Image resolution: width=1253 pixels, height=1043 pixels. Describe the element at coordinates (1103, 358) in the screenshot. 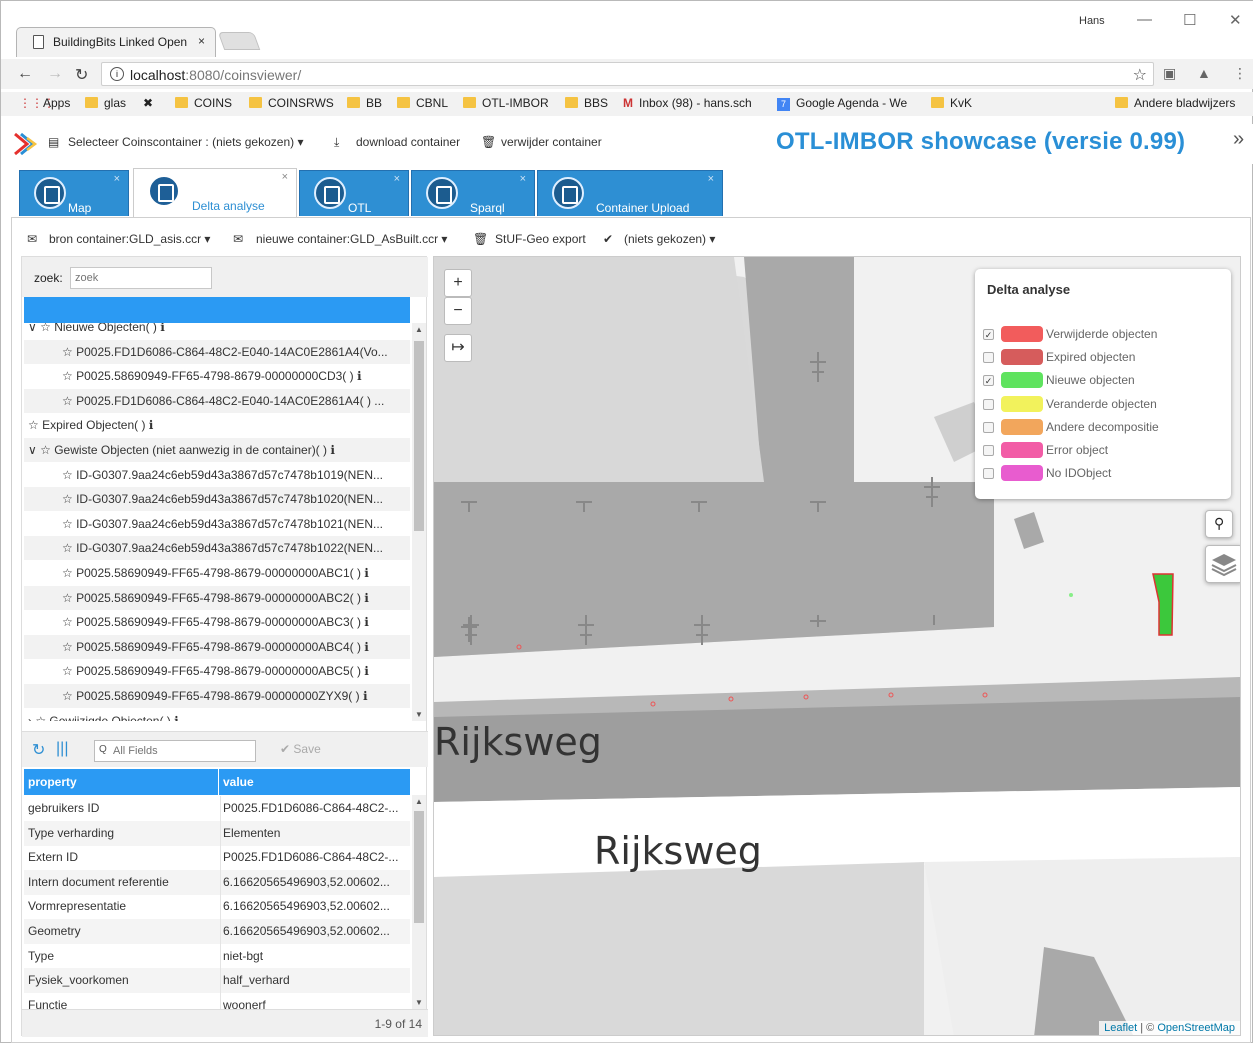

I see `legend-item: Expired objecten` at that location.